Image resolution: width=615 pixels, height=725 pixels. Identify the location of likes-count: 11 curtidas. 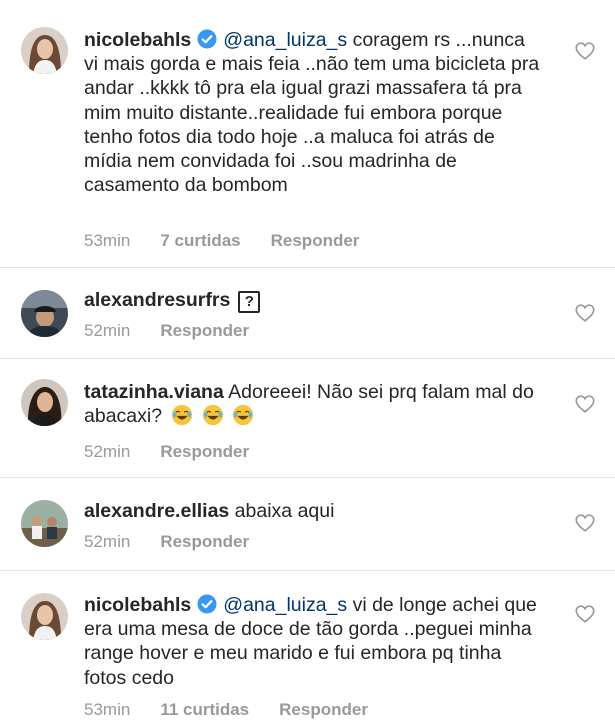
(204, 709).